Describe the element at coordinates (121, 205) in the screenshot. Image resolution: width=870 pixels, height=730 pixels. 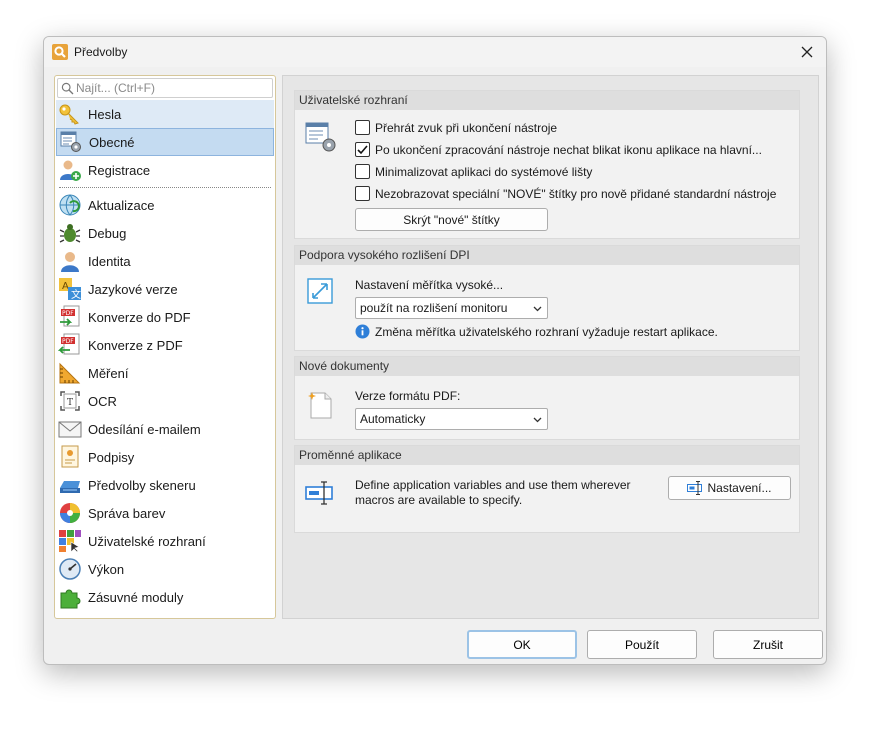
I see `sidebar-item-label: Aktualizace` at that location.